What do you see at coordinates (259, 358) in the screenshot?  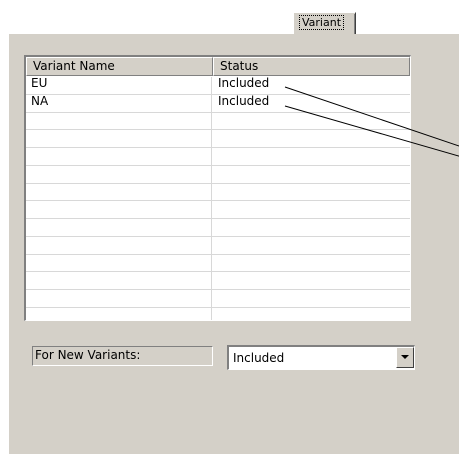 I see `new-variants-selected-value: Included` at bounding box center [259, 358].